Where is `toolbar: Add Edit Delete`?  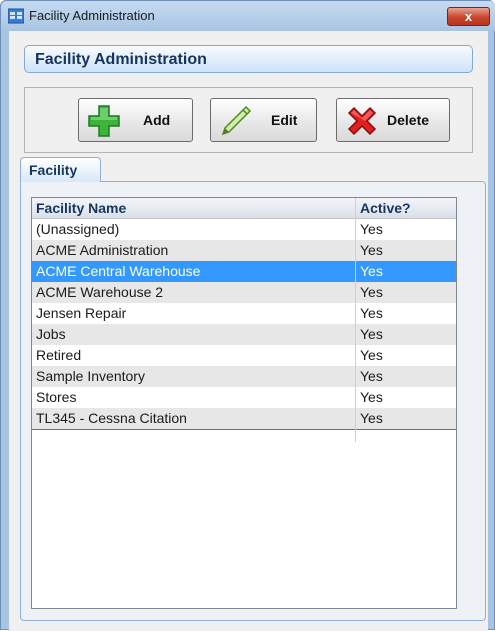 toolbar: Add Edit Delete is located at coordinates (248, 120).